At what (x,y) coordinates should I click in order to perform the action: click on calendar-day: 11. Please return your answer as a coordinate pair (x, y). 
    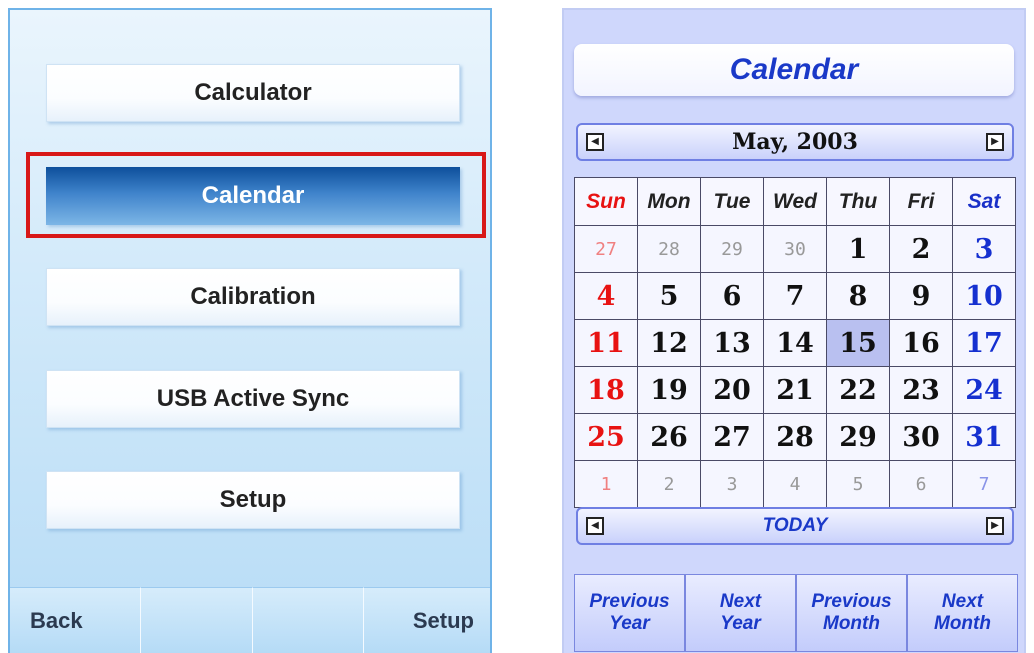
    Looking at the image, I should click on (606, 343).